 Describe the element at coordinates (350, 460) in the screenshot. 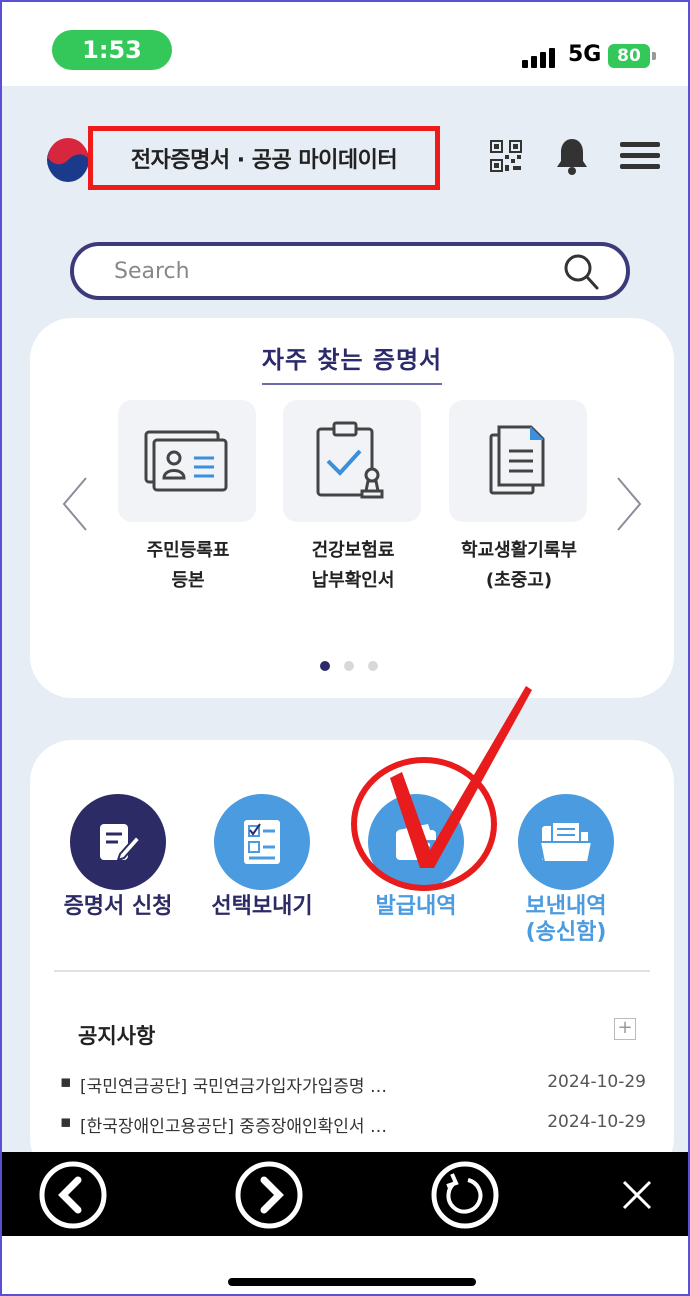

I see `clipboard-check-icon` at that location.